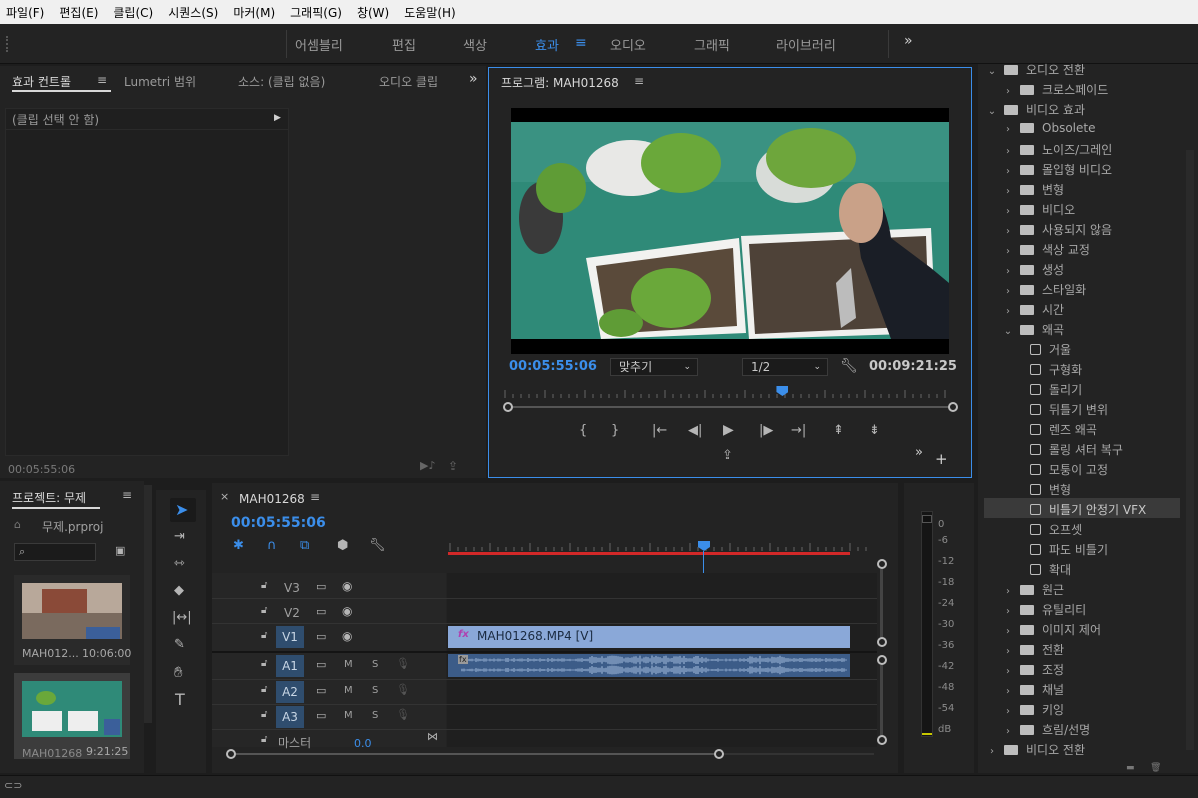  I want to click on scroll-handle-right, so click(719, 754).